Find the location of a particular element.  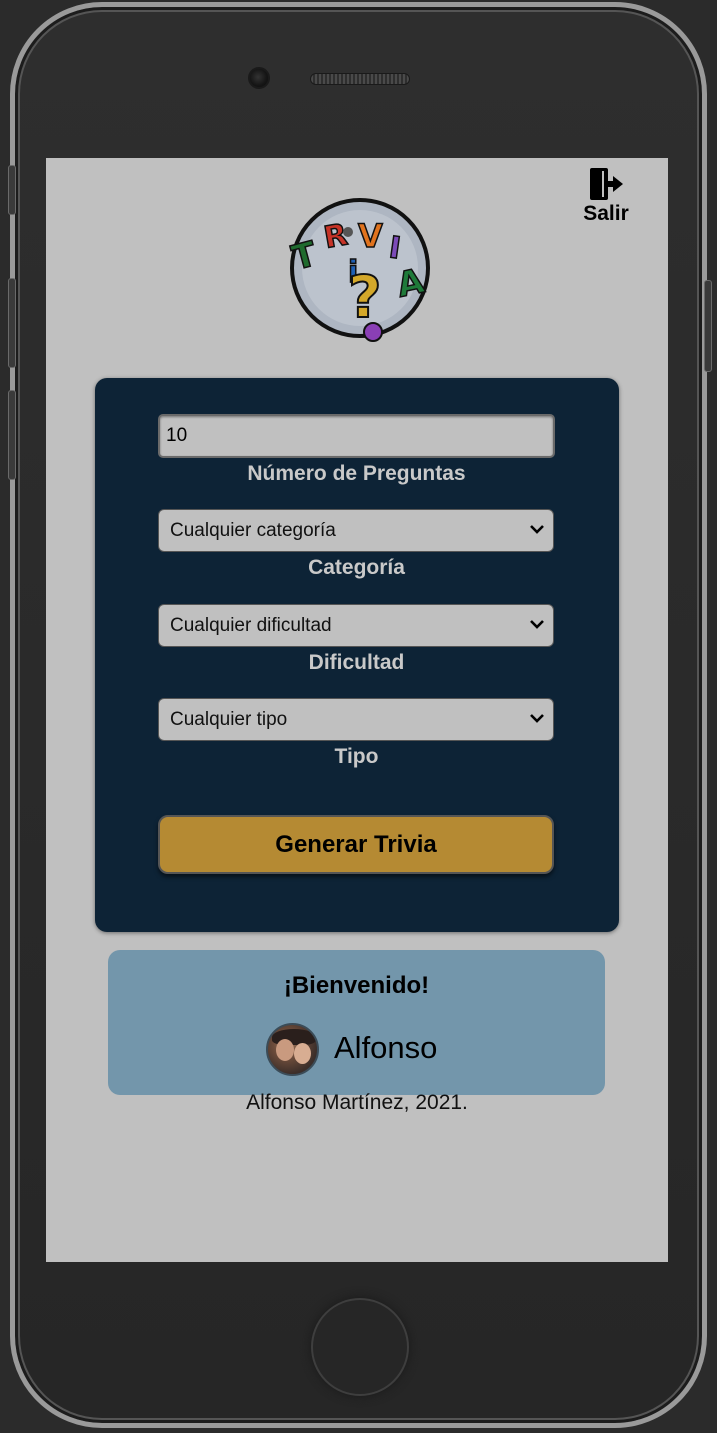

side-button-power is located at coordinates (708, 326).